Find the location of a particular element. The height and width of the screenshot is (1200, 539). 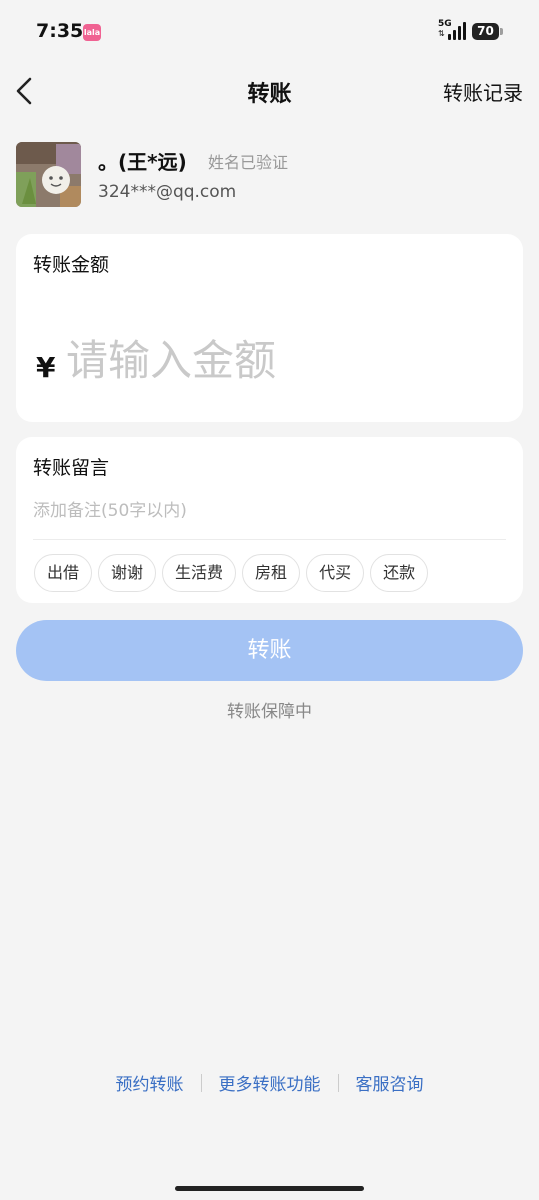

recipient-info: 。(王*远) 姓名已验证 324***@qq.com is located at coordinates (269, 175).